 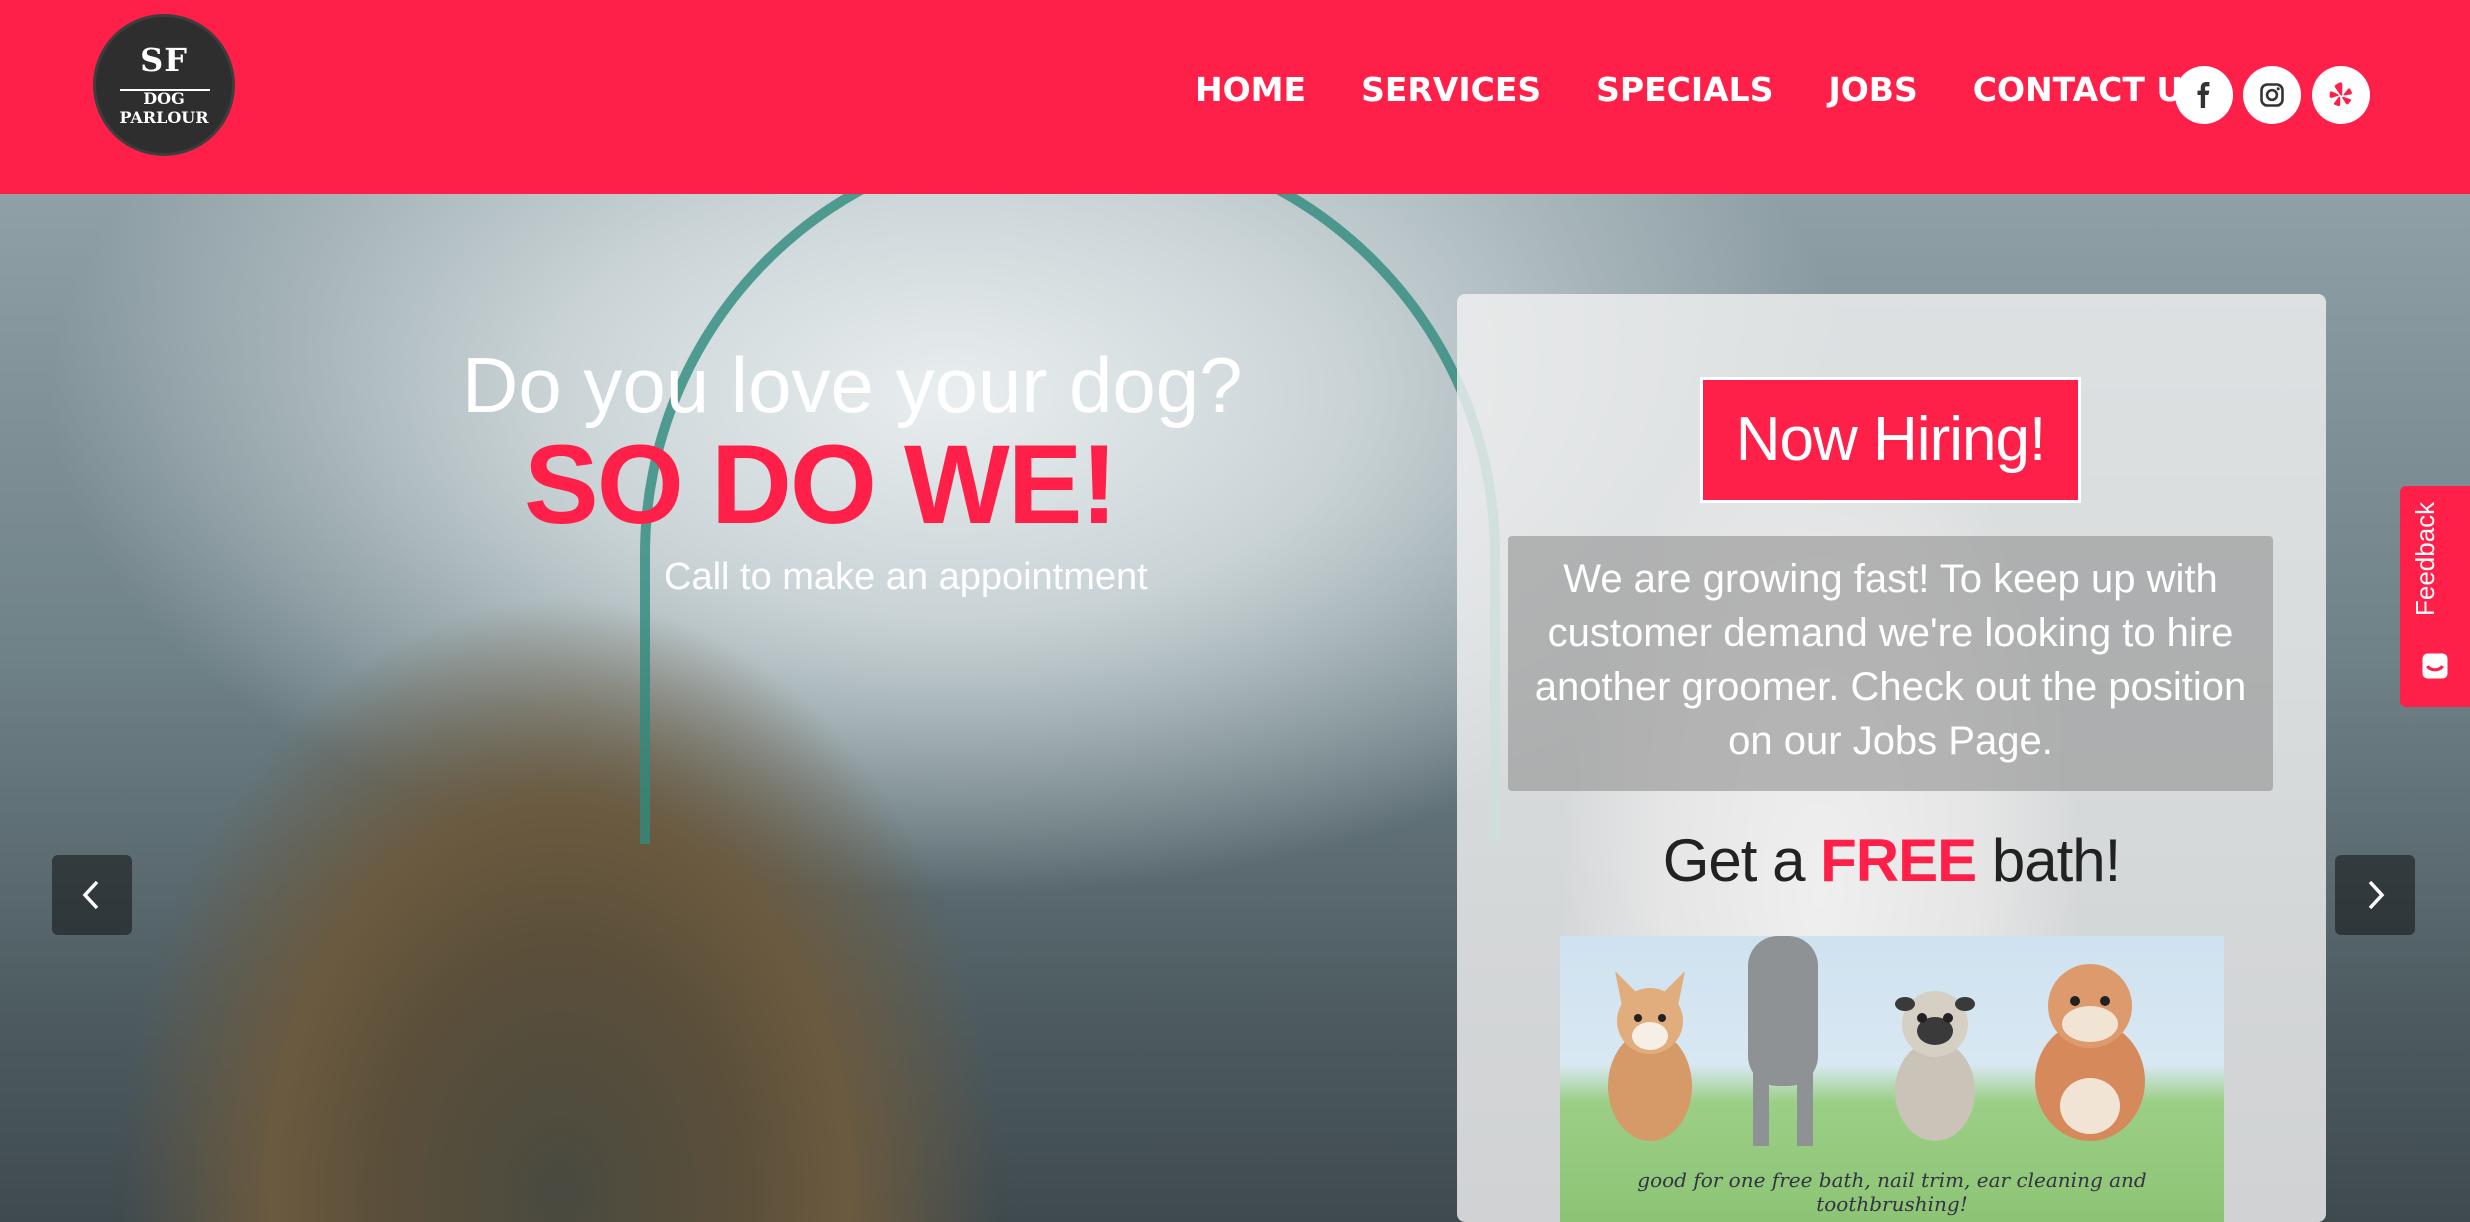 I want to click on nav-home: HOME, so click(x=1250, y=89).